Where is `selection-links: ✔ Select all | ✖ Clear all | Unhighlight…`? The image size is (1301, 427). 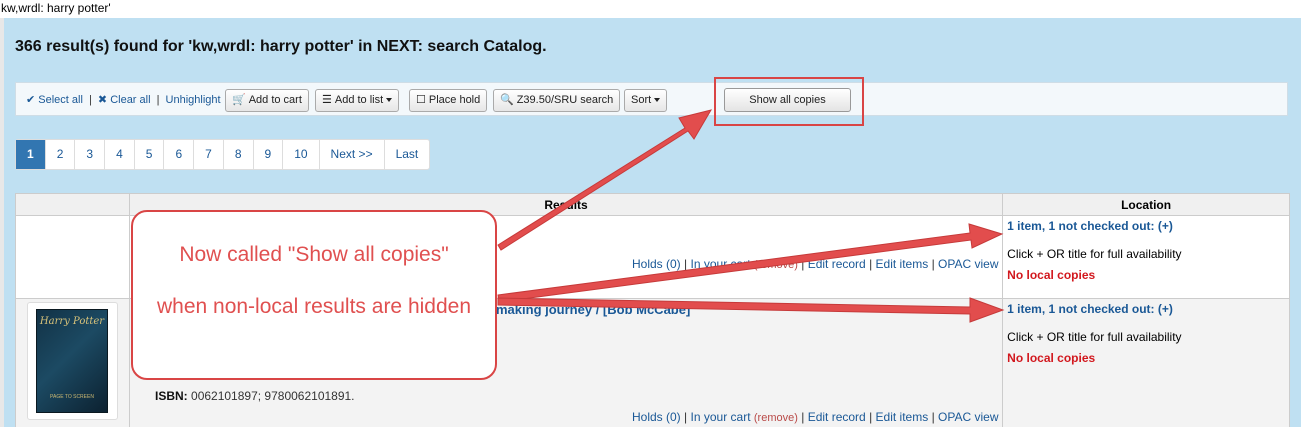
selection-links: ✔ Select all | ✖ Clear all | Unhighlight… is located at coordinates (128, 100).